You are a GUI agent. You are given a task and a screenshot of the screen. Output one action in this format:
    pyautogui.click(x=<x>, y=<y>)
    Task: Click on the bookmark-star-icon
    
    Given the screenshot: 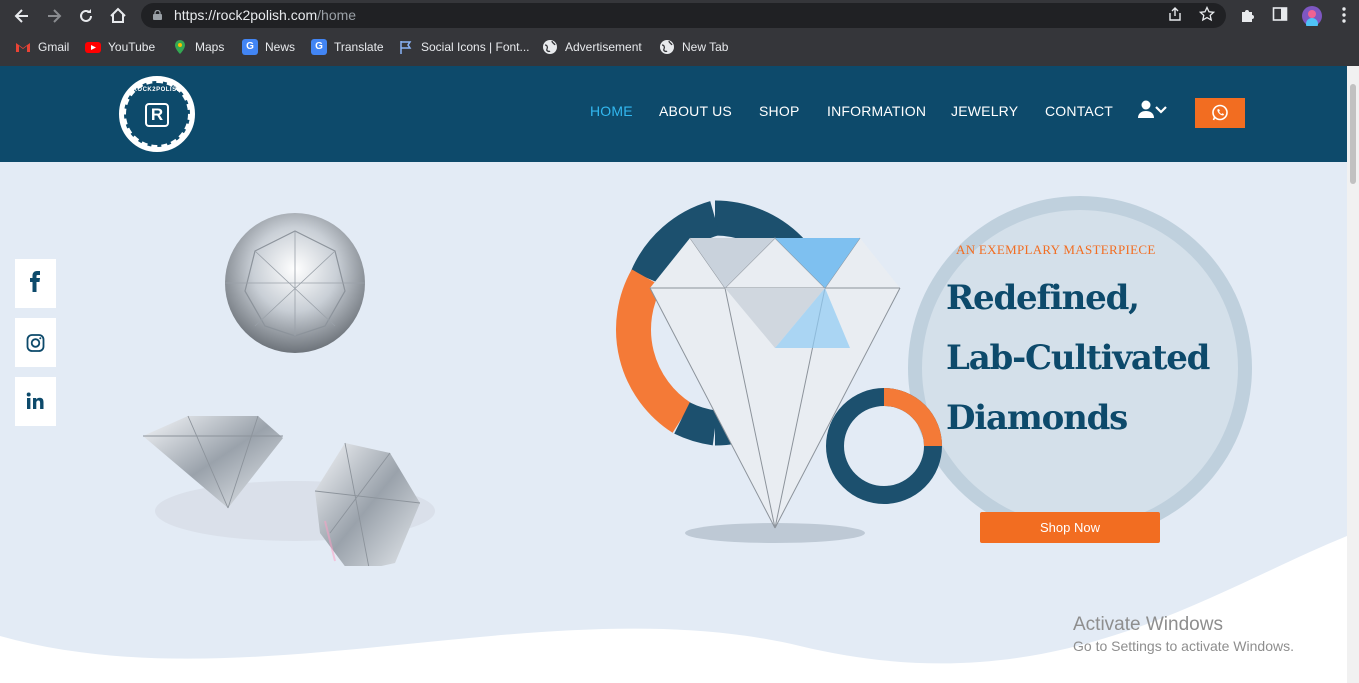 What is the action you would take?
    pyautogui.click(x=1207, y=14)
    